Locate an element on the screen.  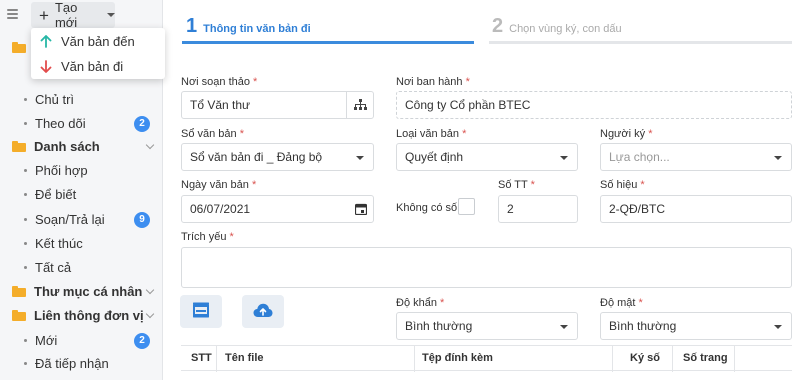
nguoi-ky-label: Người ký * is located at coordinates (626, 134).